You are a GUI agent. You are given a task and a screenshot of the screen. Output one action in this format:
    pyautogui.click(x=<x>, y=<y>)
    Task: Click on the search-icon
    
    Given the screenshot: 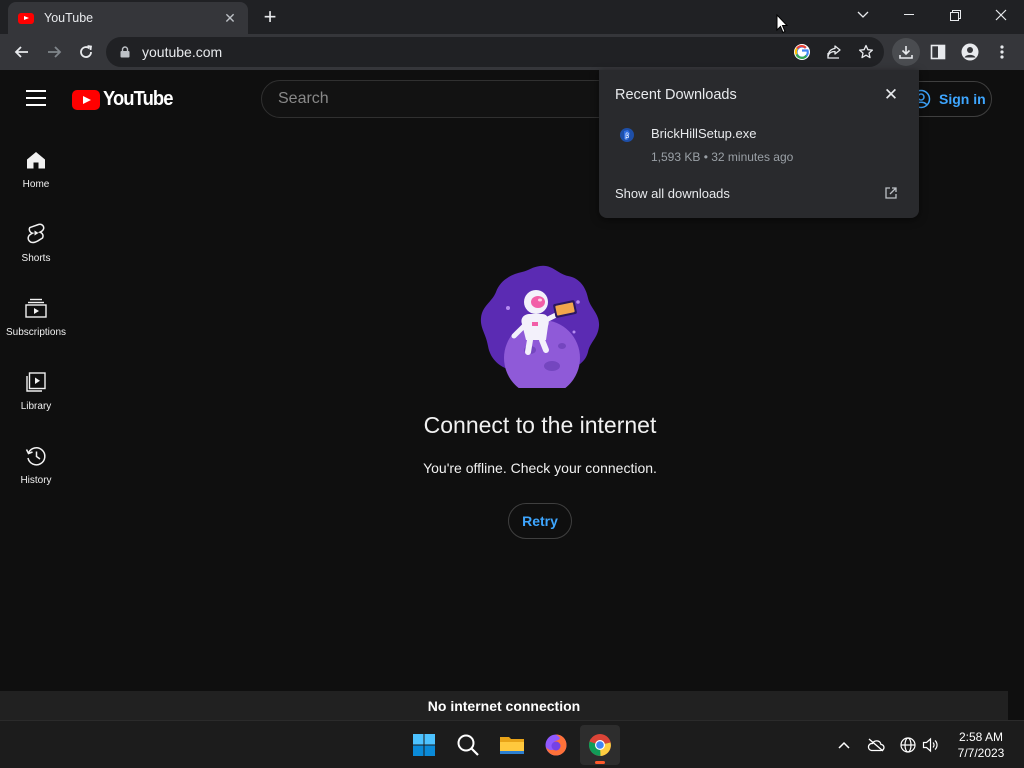 What is the action you would take?
    pyautogui.click(x=468, y=745)
    